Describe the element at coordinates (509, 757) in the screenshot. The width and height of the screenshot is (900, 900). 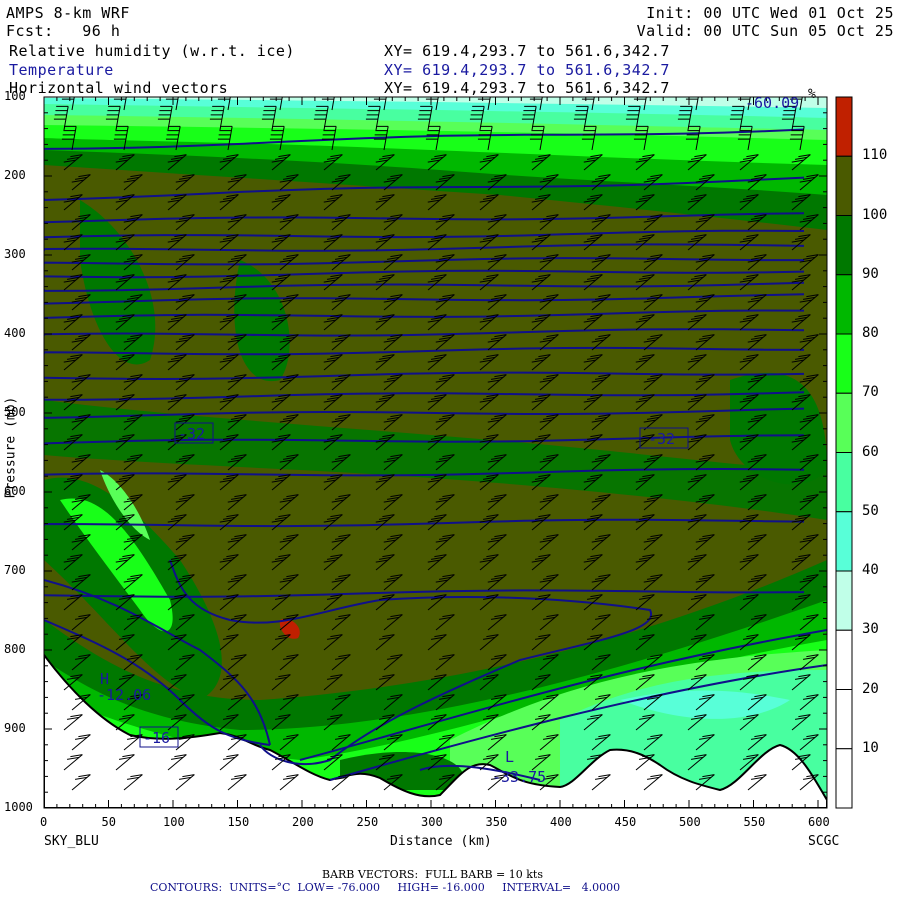
I see `extremum-low-marker: L` at that location.